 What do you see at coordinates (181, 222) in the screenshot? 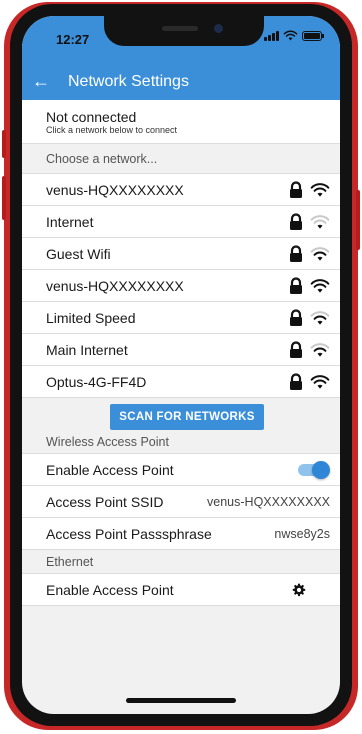
I see `network-row: Internet` at bounding box center [181, 222].